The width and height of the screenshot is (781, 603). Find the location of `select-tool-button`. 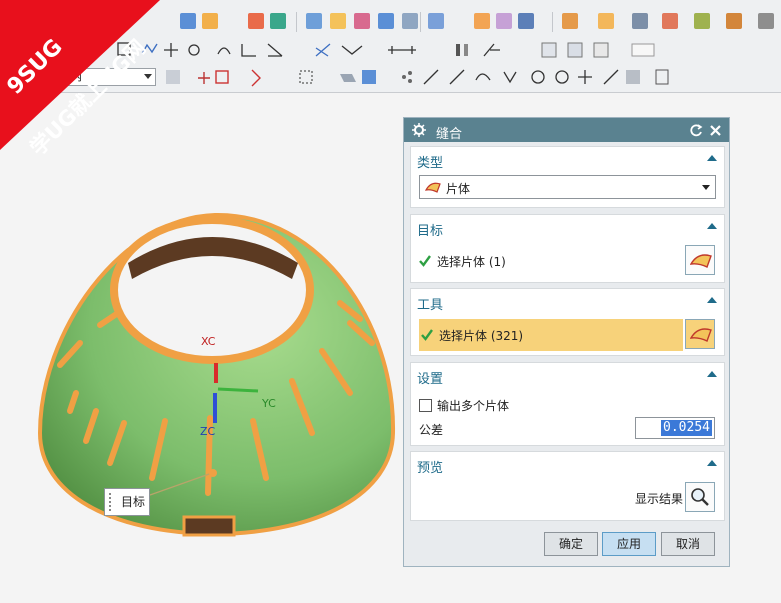

select-tool-button is located at coordinates (700, 334).